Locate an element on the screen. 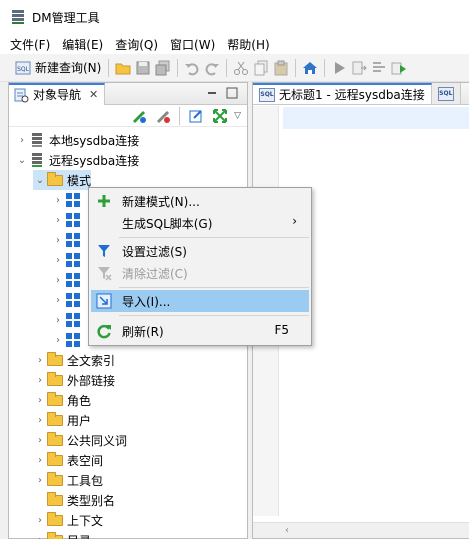 This screenshot has height=539, width=469. tree-node: ⌄ 远程sysdba连接 is located at coordinates (77, 160).